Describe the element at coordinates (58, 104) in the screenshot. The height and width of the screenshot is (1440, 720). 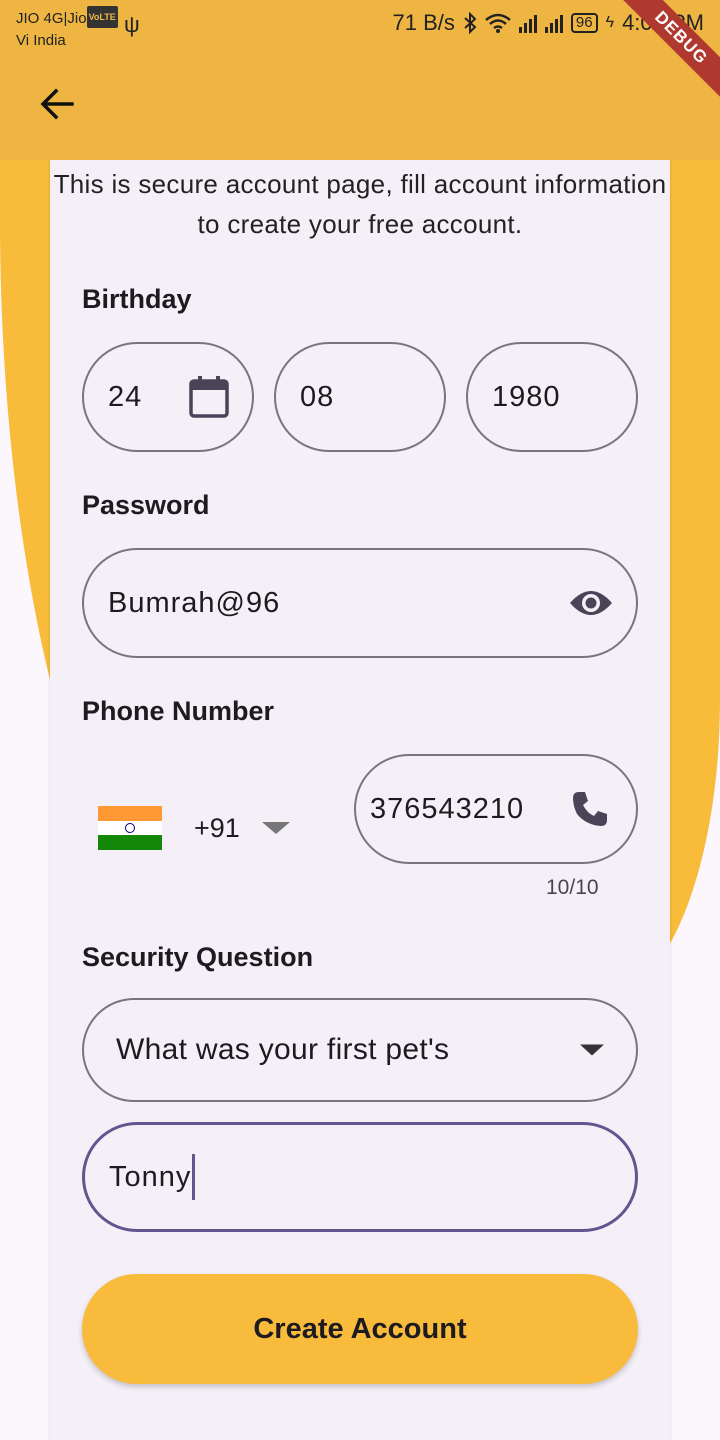
I see `back-arrow-icon` at that location.